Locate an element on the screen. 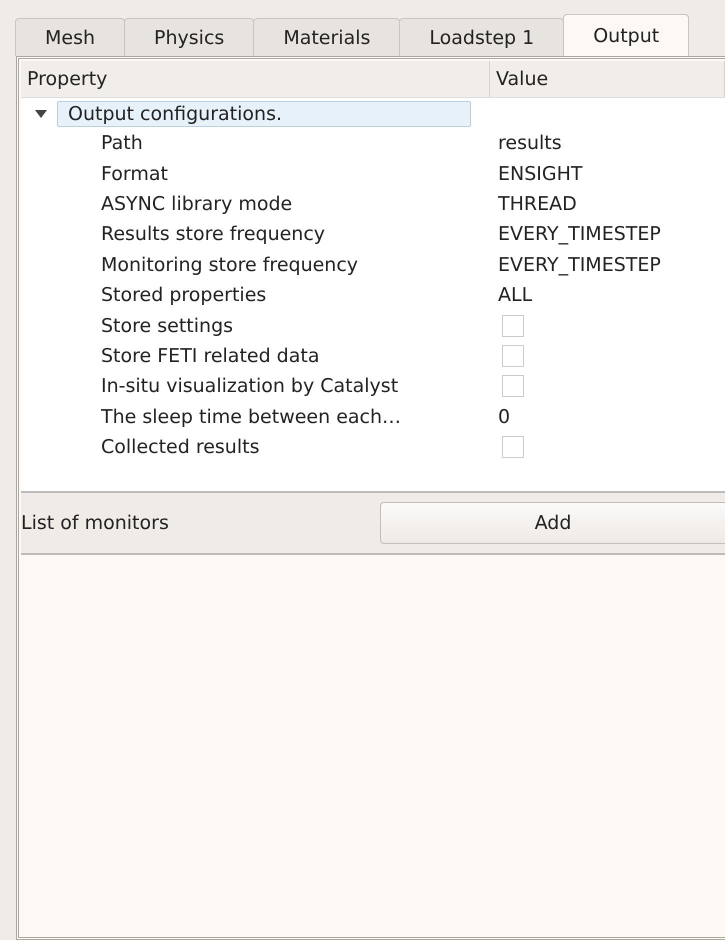  property-value: results is located at coordinates (611, 143).